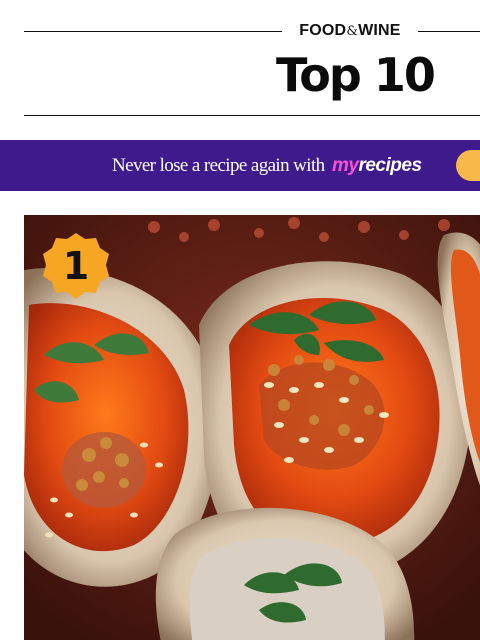  Describe the element at coordinates (323, 30) in the screenshot. I see `brand-food: FOOD` at that location.